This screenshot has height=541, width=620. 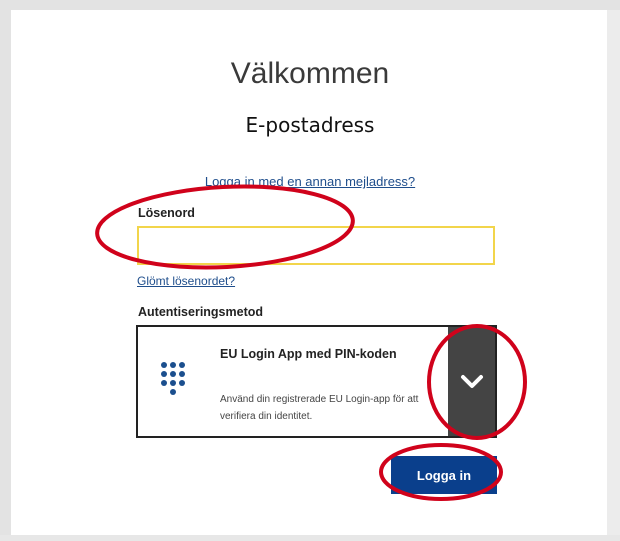 I want to click on chevron-down-icon, so click(x=471, y=381).